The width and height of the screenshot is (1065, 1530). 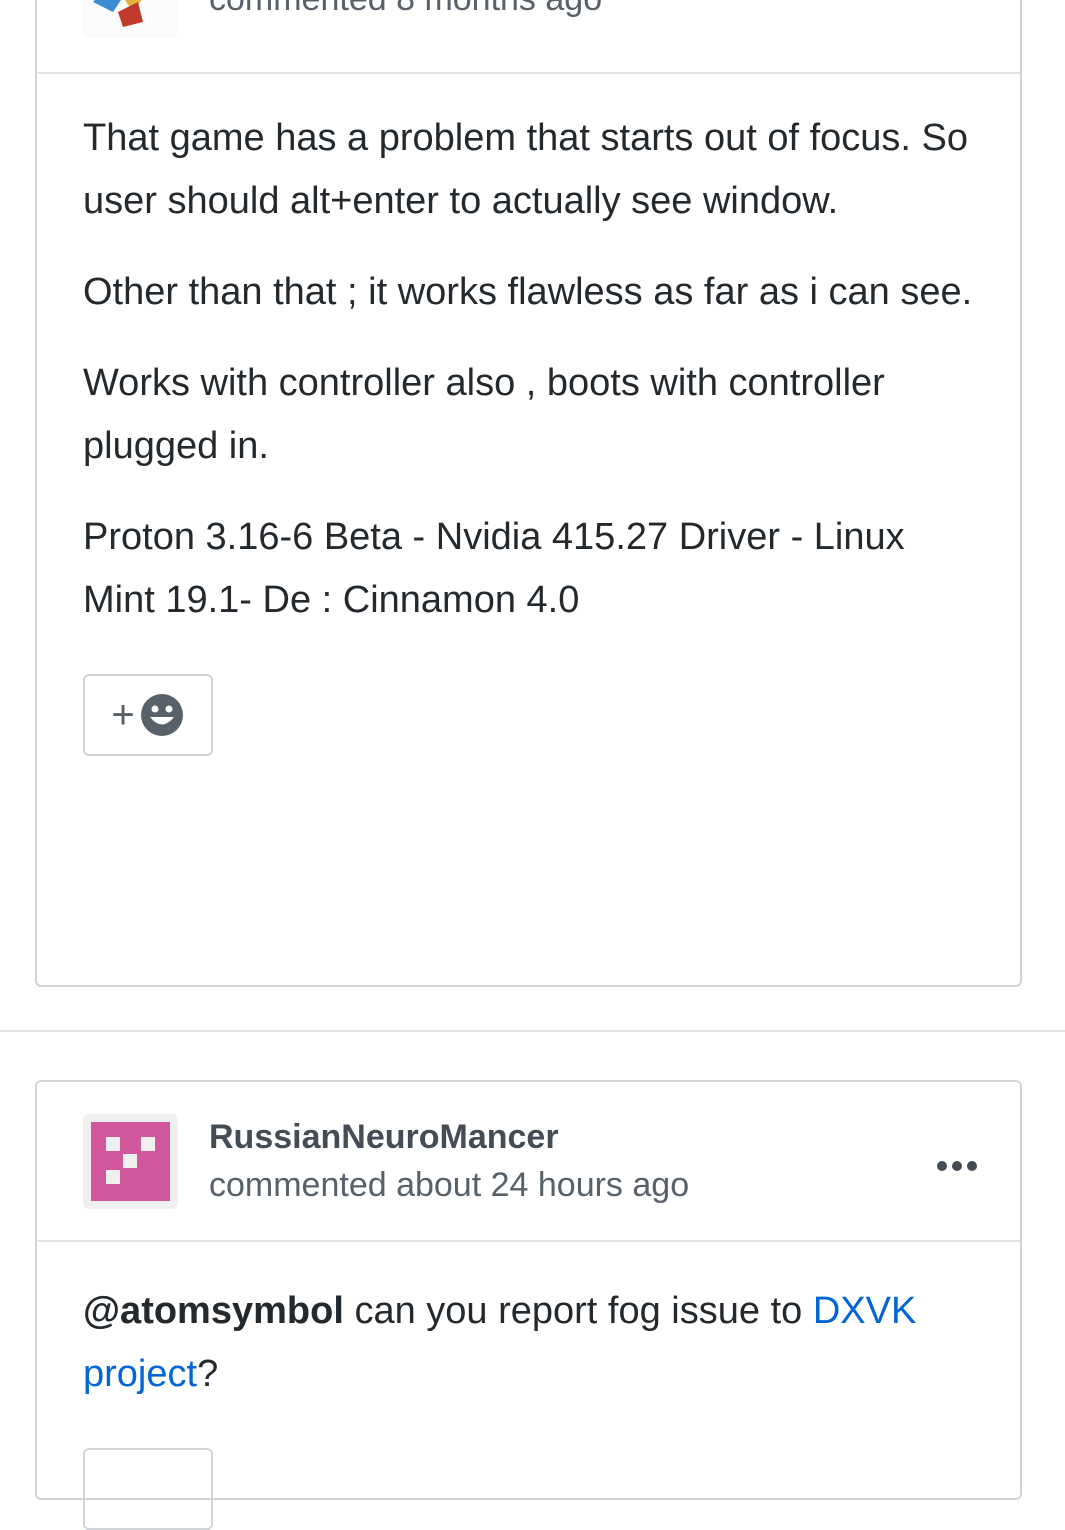 What do you see at coordinates (384, 1137) in the screenshot?
I see `comment-author: RussianNeuroMancer` at bounding box center [384, 1137].